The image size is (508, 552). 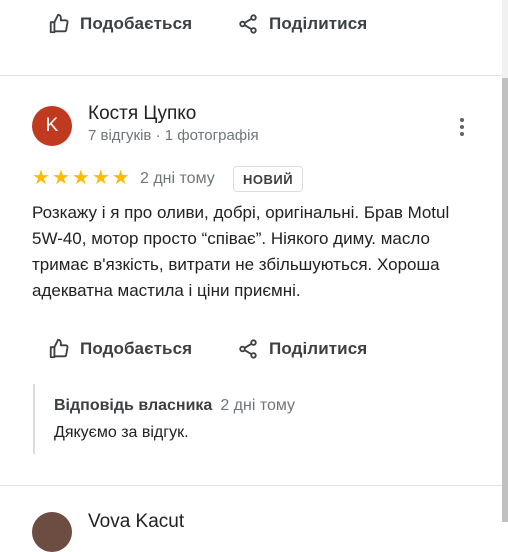 What do you see at coordinates (133, 405) in the screenshot?
I see `owner-reply-title: Відповідь власника` at bounding box center [133, 405].